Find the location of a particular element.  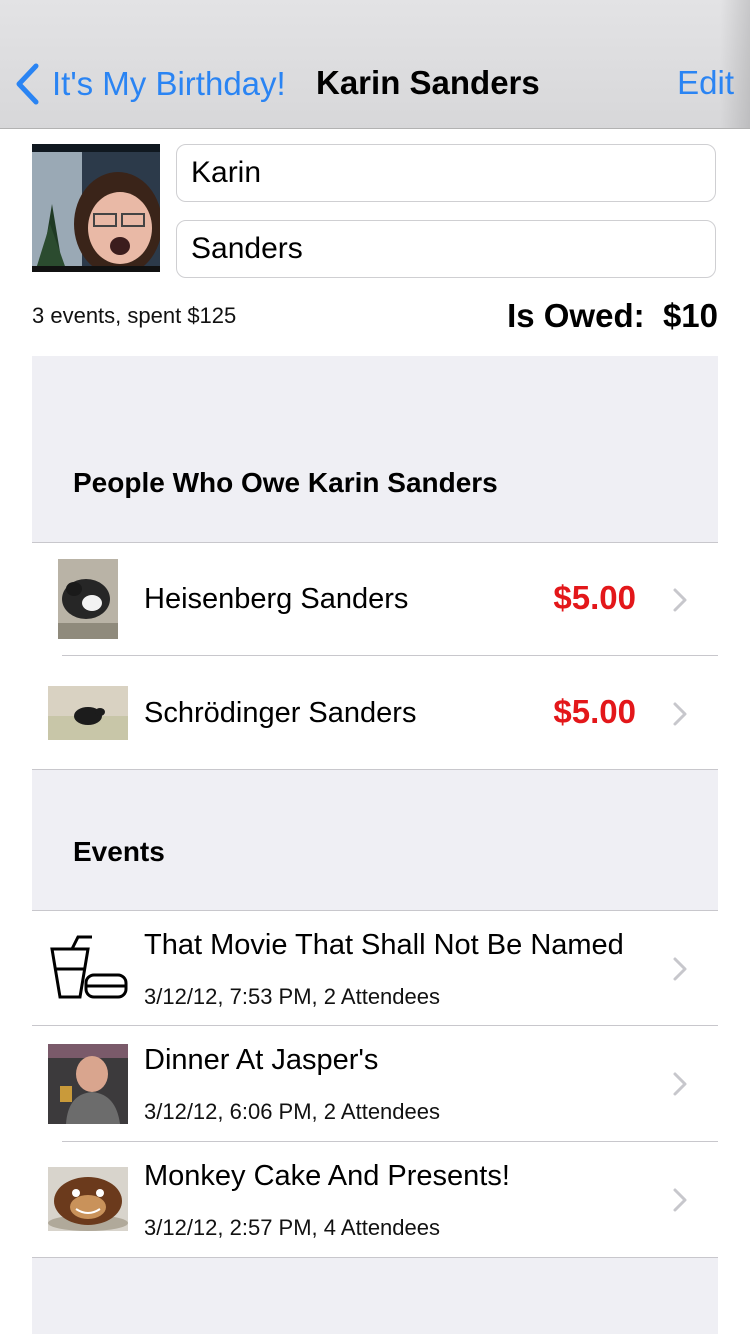

event-details: 3/12/12, 7:53 PM, 2 Attendees is located at coordinates (292, 996).